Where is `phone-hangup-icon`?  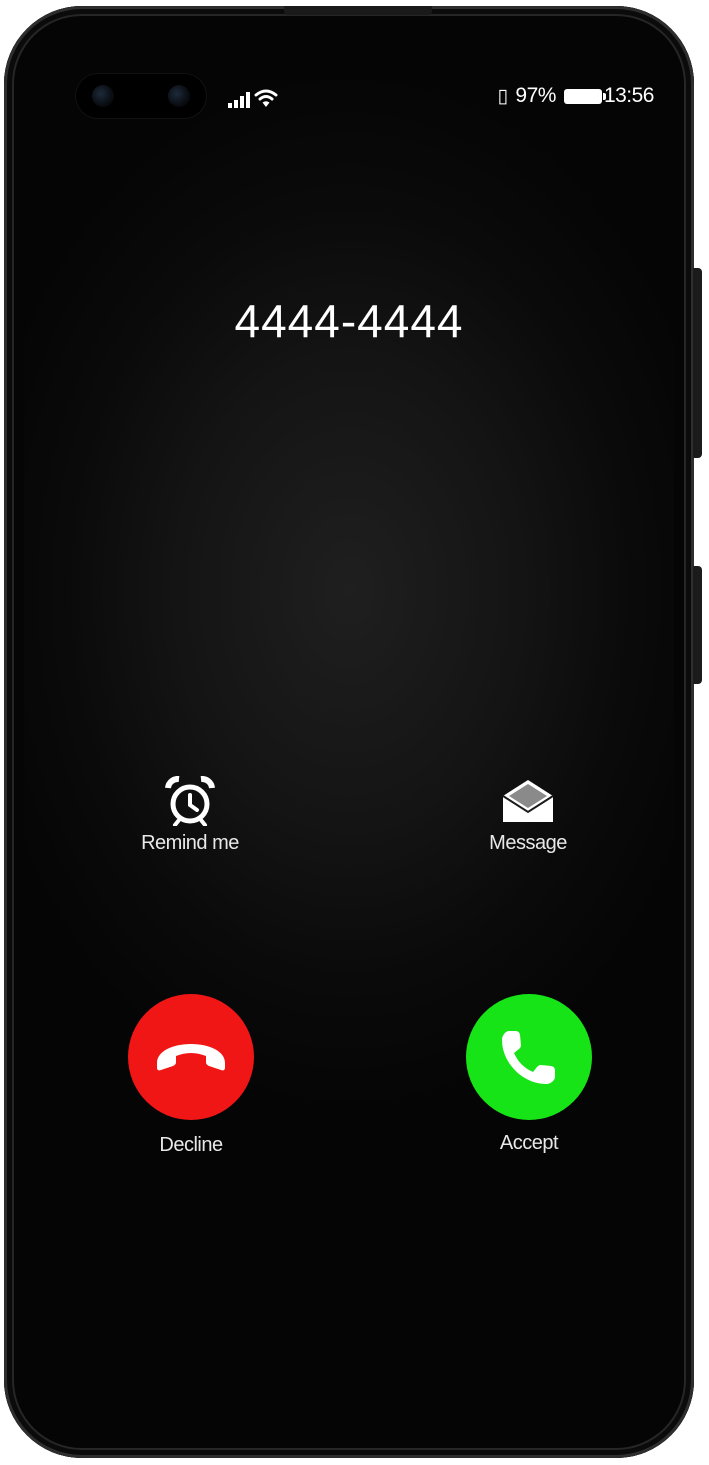
phone-hangup-icon is located at coordinates (191, 1057).